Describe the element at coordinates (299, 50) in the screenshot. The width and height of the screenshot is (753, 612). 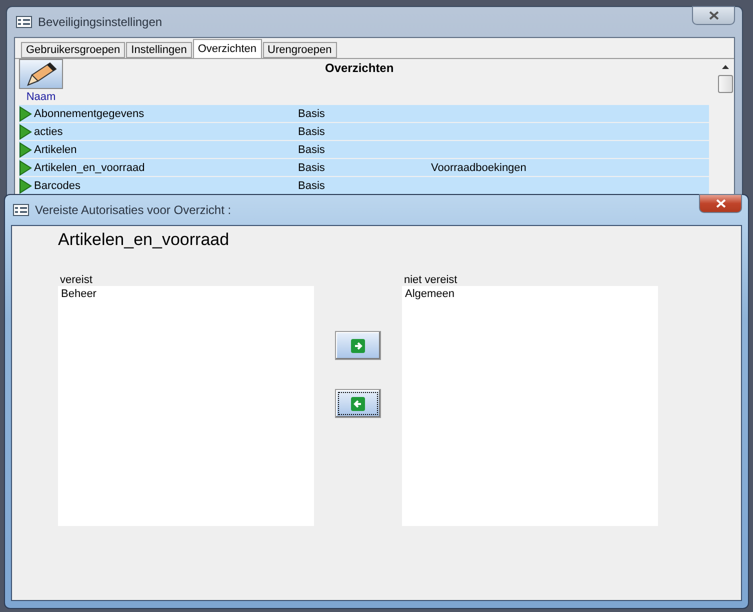
I see `tab: Urengroepen` at that location.